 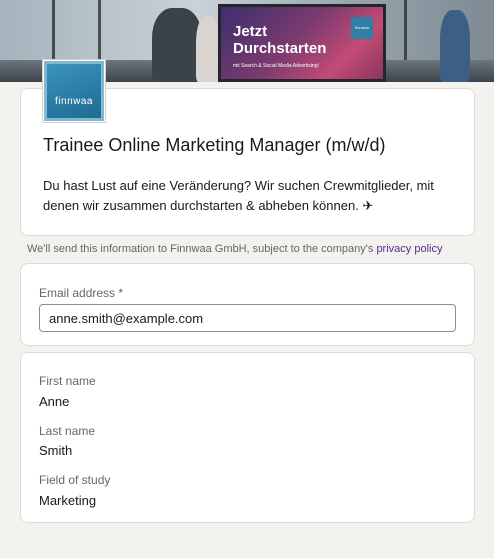 What do you see at coordinates (247, 318) in the screenshot?
I see `email-field` at bounding box center [247, 318].